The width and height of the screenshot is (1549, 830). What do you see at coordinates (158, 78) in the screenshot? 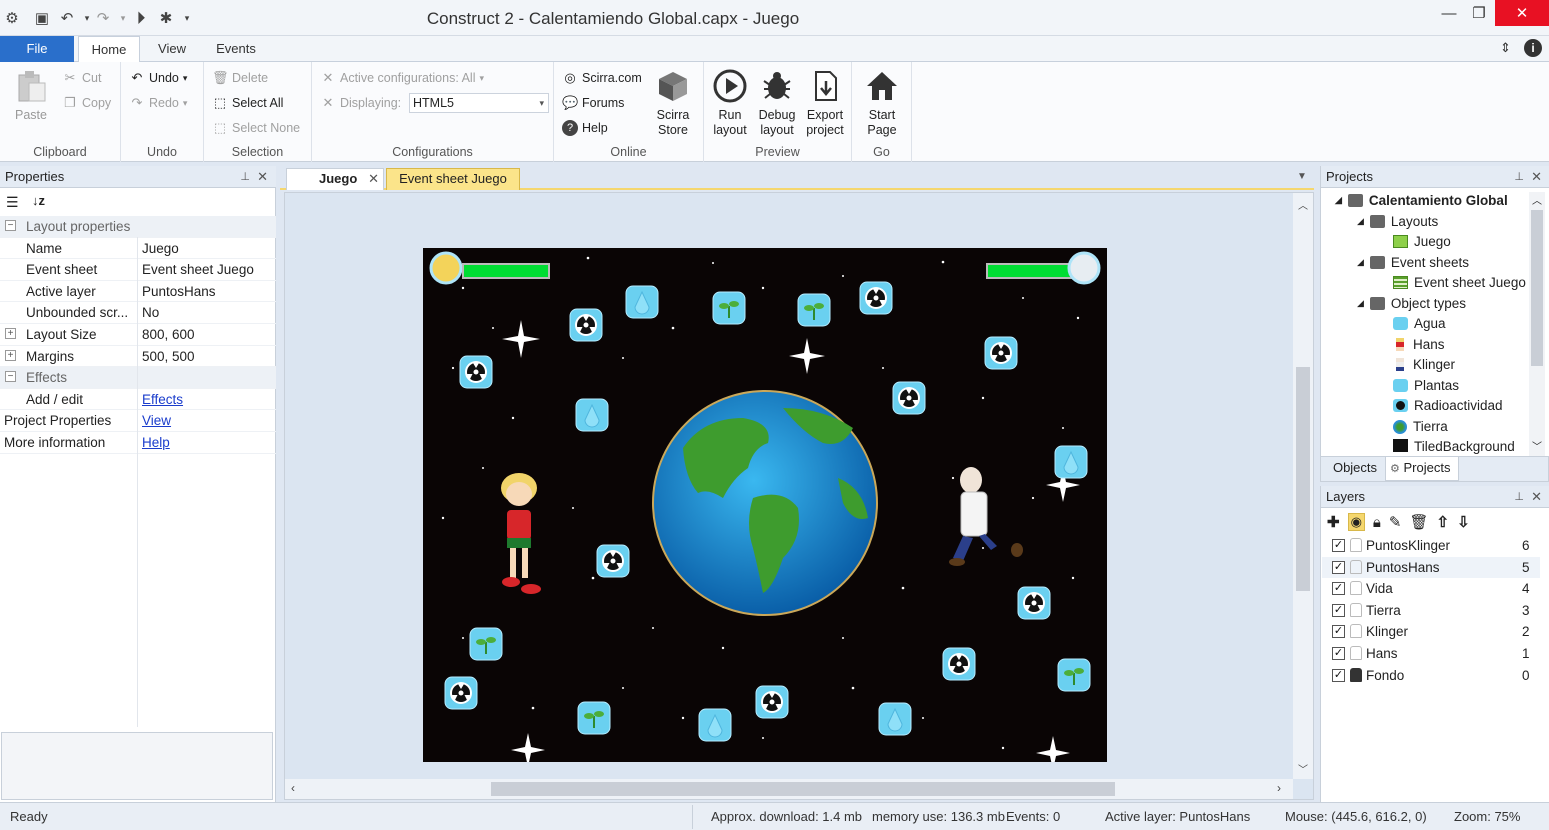
I see `undo-button: ↶ Undo ▾` at bounding box center [158, 78].